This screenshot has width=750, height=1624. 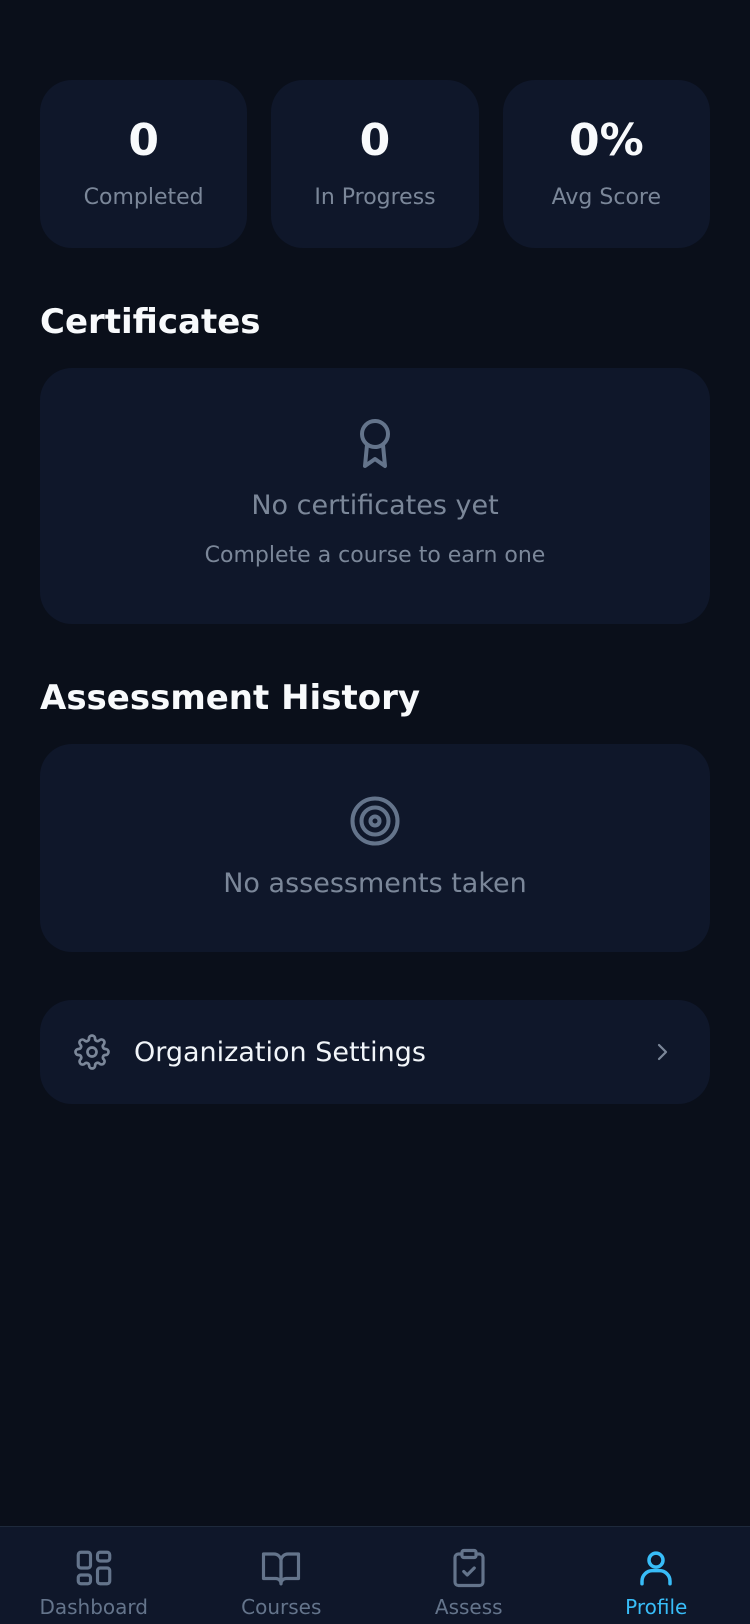 I want to click on clipboard-check-icon, so click(x=469, y=1568).